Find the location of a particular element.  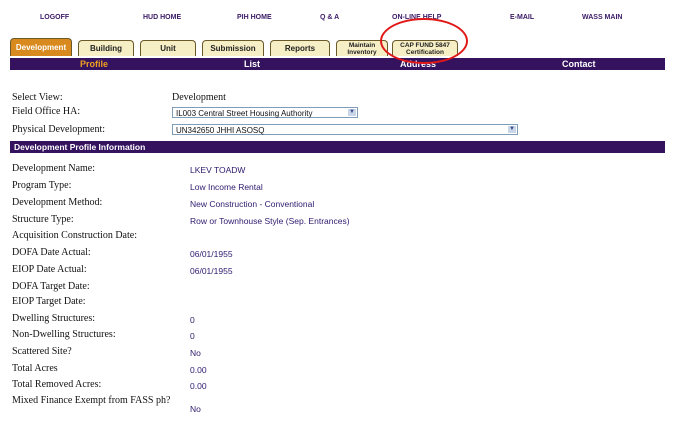

profile-value: Row or Townhouse Style (Sep. Entrances) is located at coordinates (270, 221).